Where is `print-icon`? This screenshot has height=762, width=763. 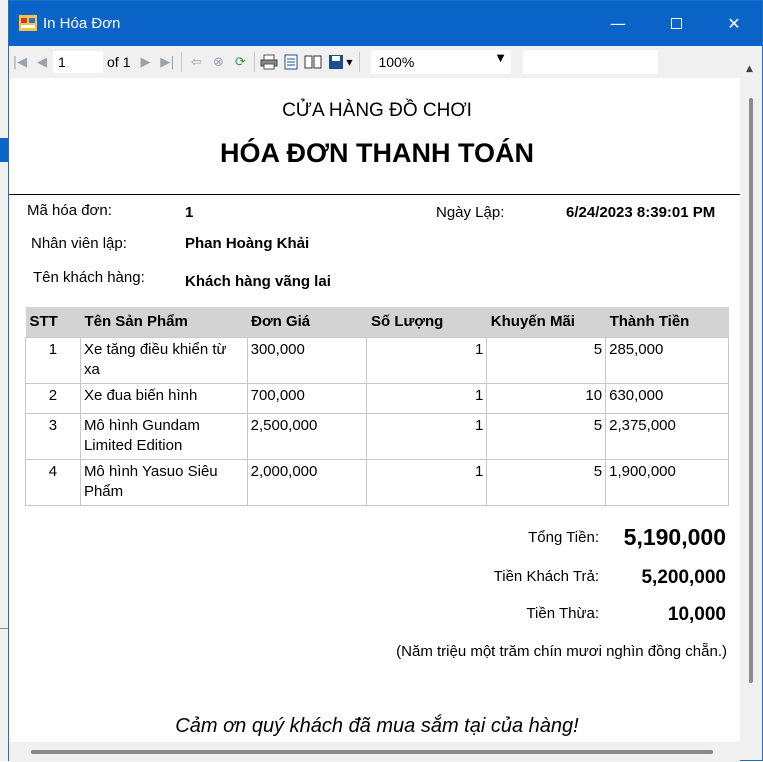
print-icon is located at coordinates (269, 62).